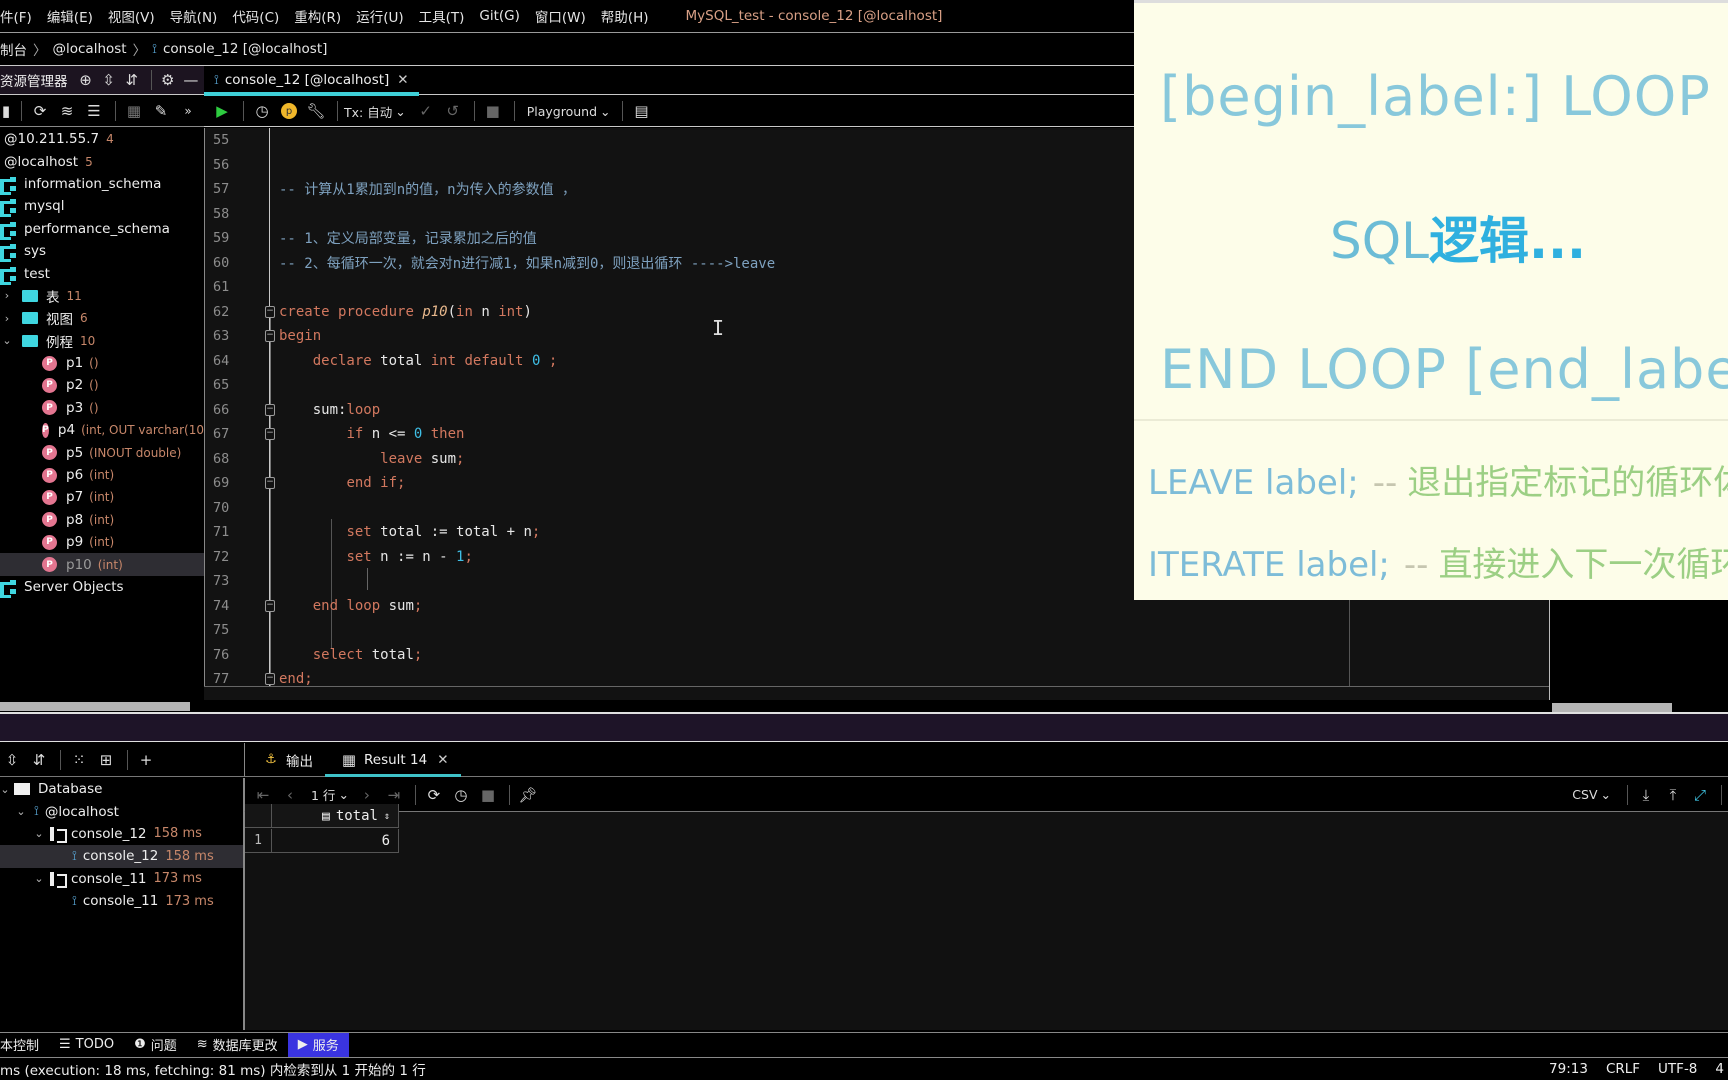 This screenshot has height=1080, width=1728. I want to click on menu-file: 件(F), so click(16, 16).